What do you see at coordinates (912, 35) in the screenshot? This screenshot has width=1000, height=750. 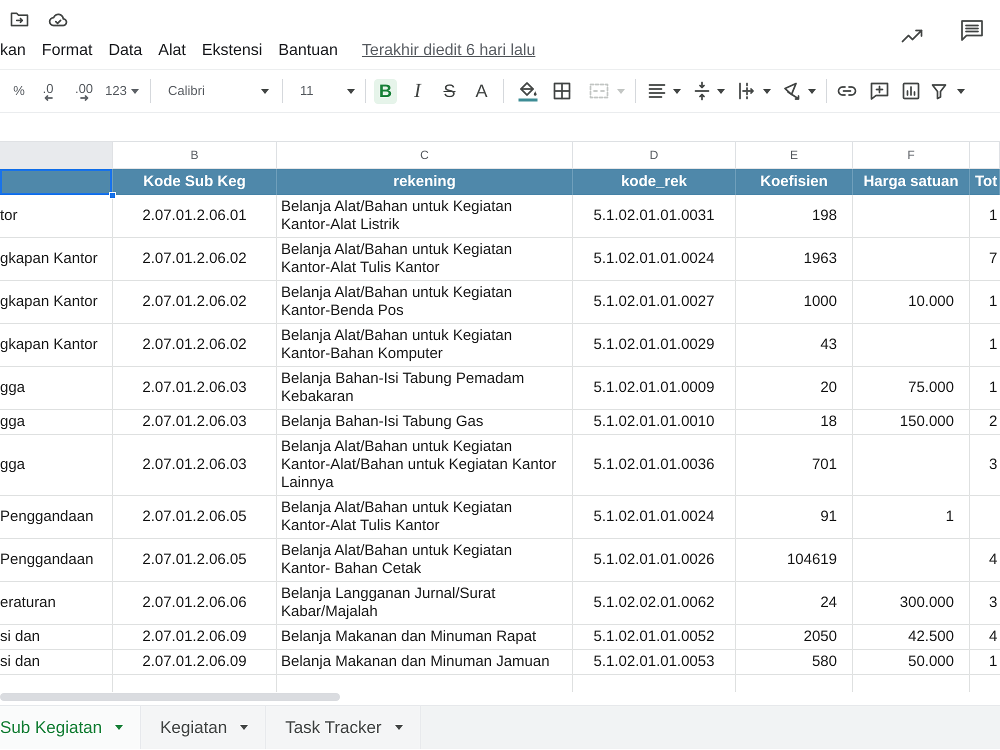 I see `trend-icon` at bounding box center [912, 35].